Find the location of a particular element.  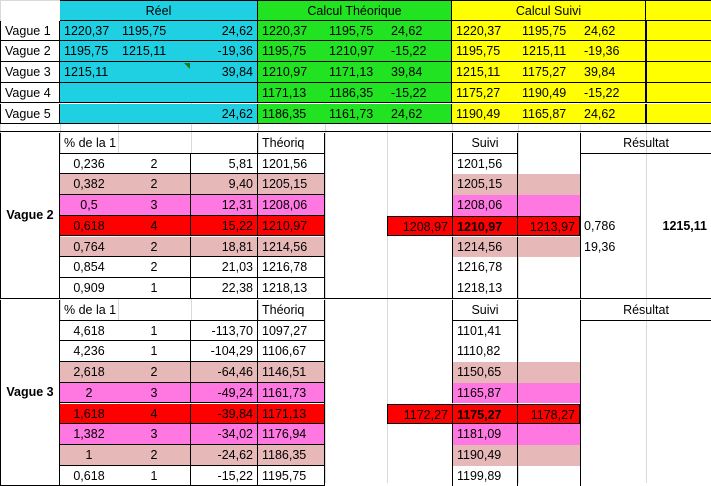

block2-suivi: 1110,82 is located at coordinates (485, 352).